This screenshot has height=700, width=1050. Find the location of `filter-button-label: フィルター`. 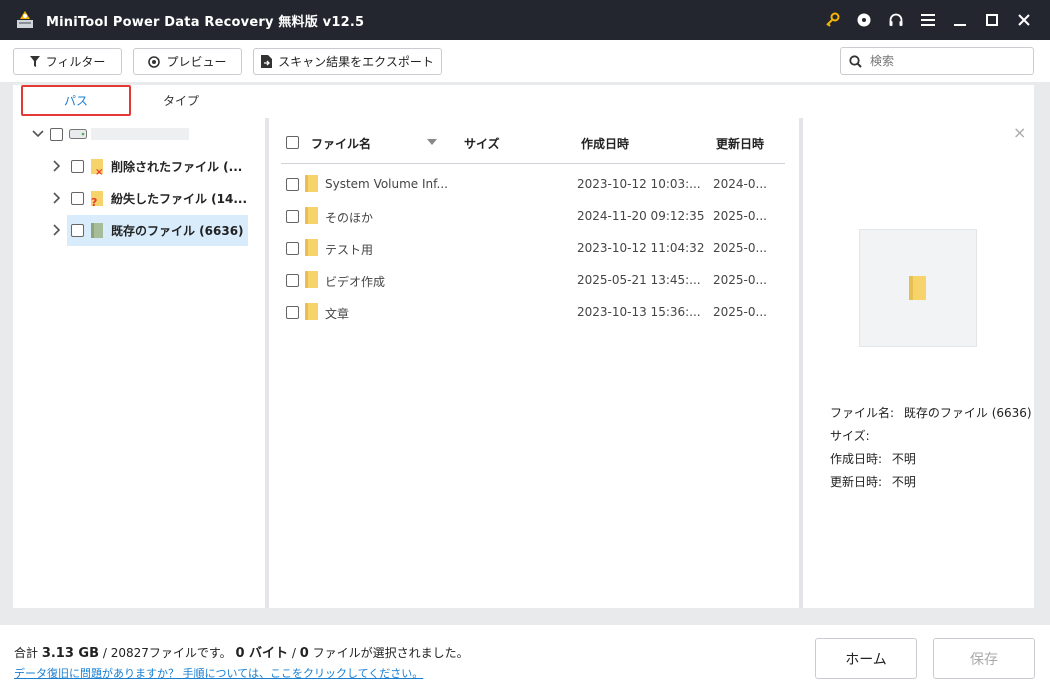

filter-button-label: フィルター is located at coordinates (75, 62).